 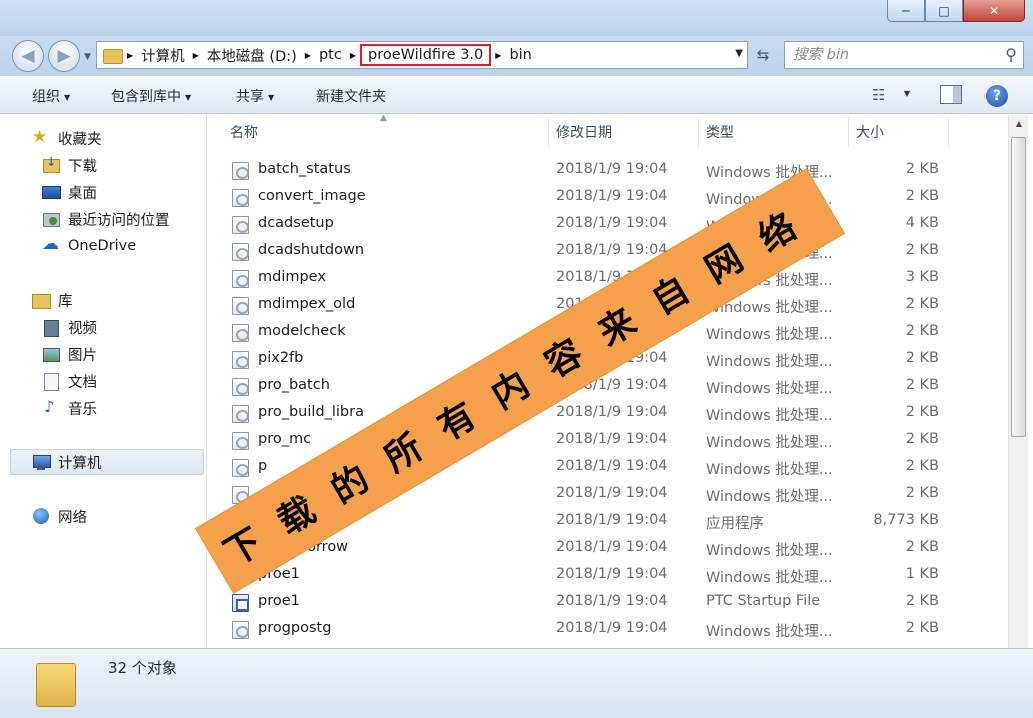 What do you see at coordinates (87, 57) in the screenshot?
I see `recent-pages-dropdown: ▼` at bounding box center [87, 57].